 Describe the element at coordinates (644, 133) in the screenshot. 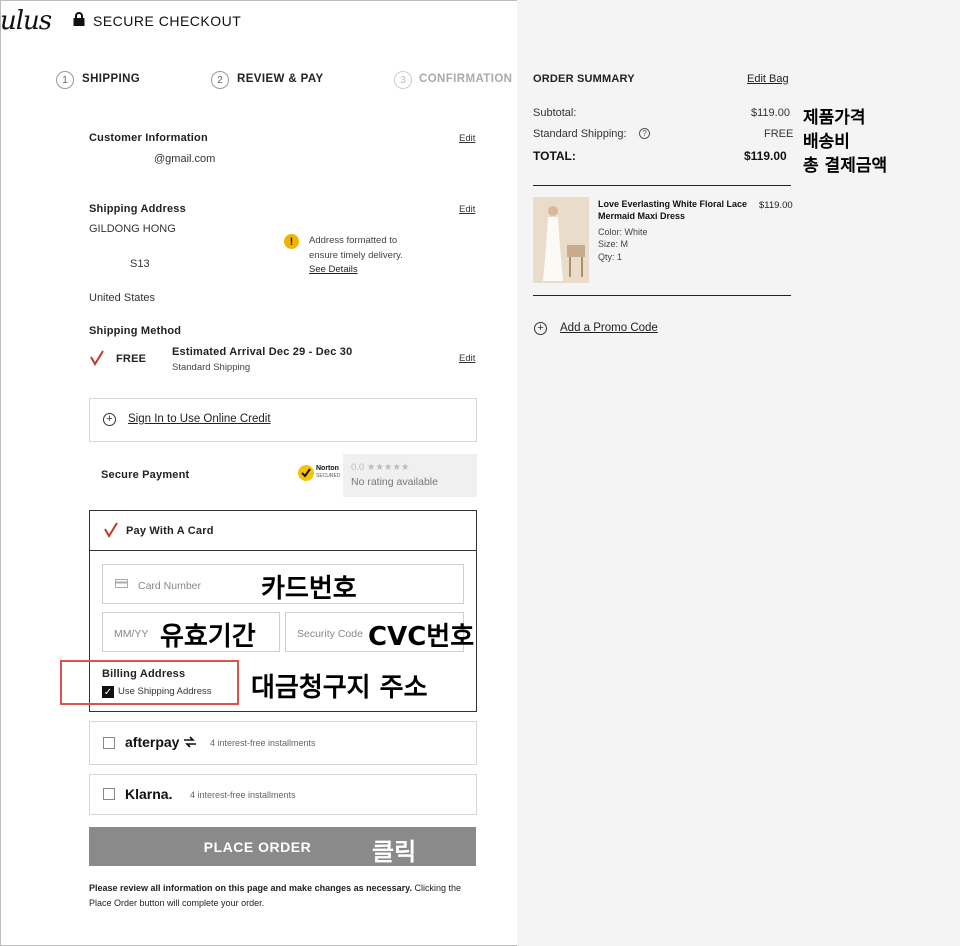

I see `help-icon: ?` at that location.